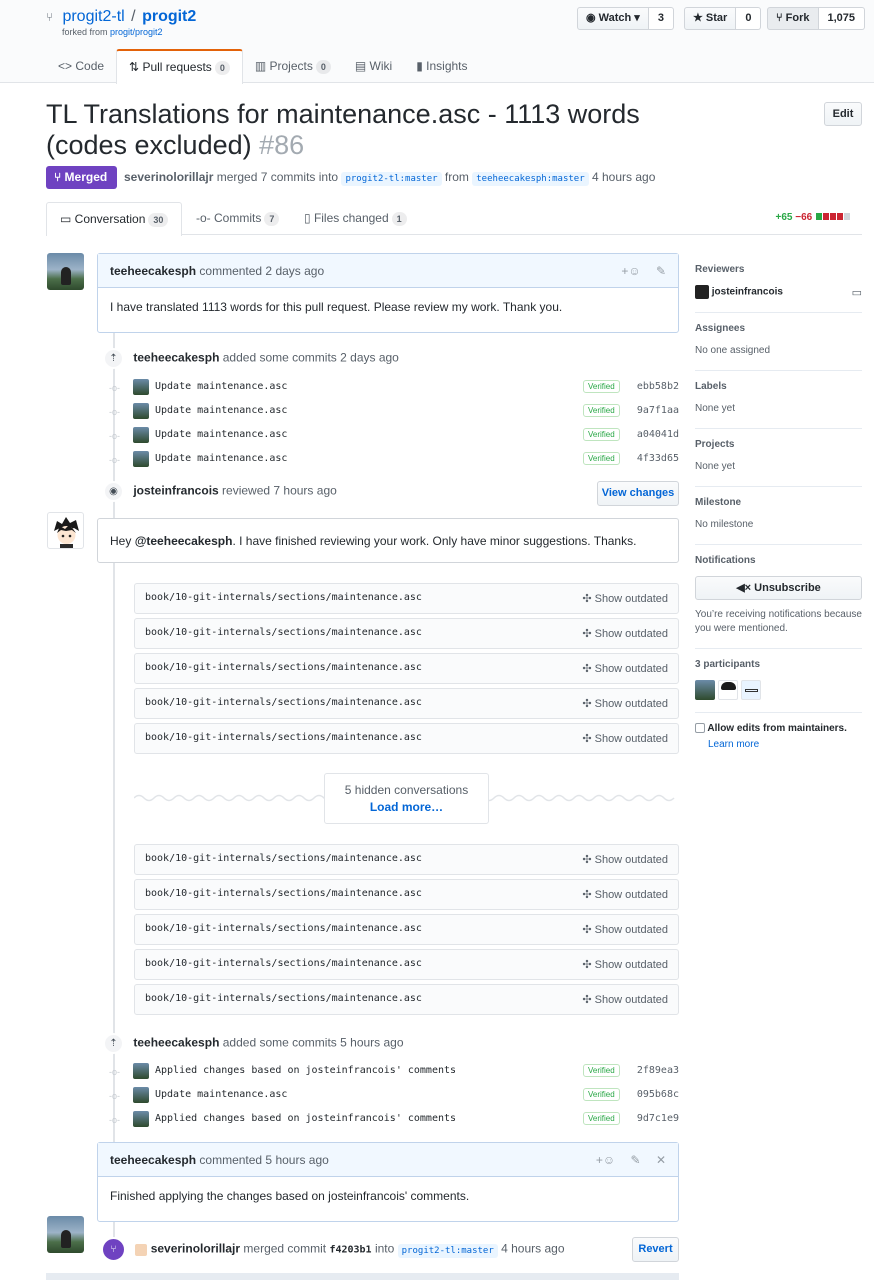  What do you see at coordinates (195, 1249) in the screenshot?
I see `merger-link: severinolorillajr` at bounding box center [195, 1249].